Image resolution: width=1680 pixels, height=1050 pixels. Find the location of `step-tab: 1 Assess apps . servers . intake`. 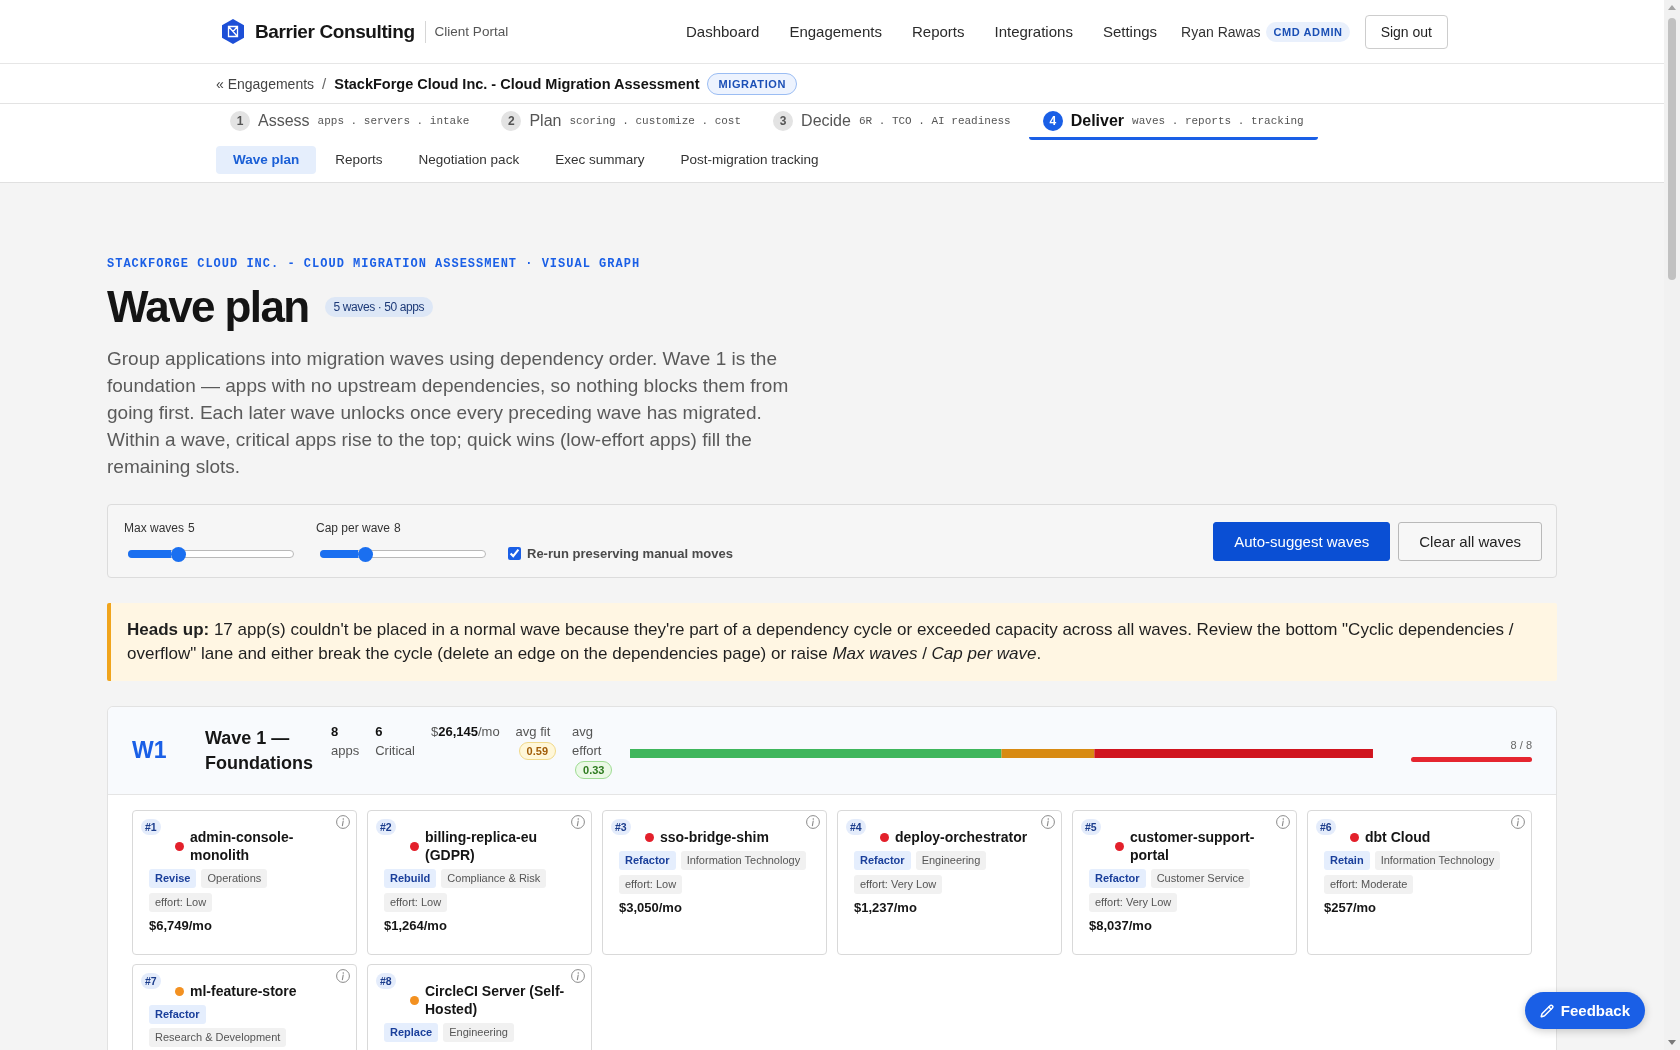

step-tab: 1 Assess apps . servers . intake is located at coordinates (350, 122).